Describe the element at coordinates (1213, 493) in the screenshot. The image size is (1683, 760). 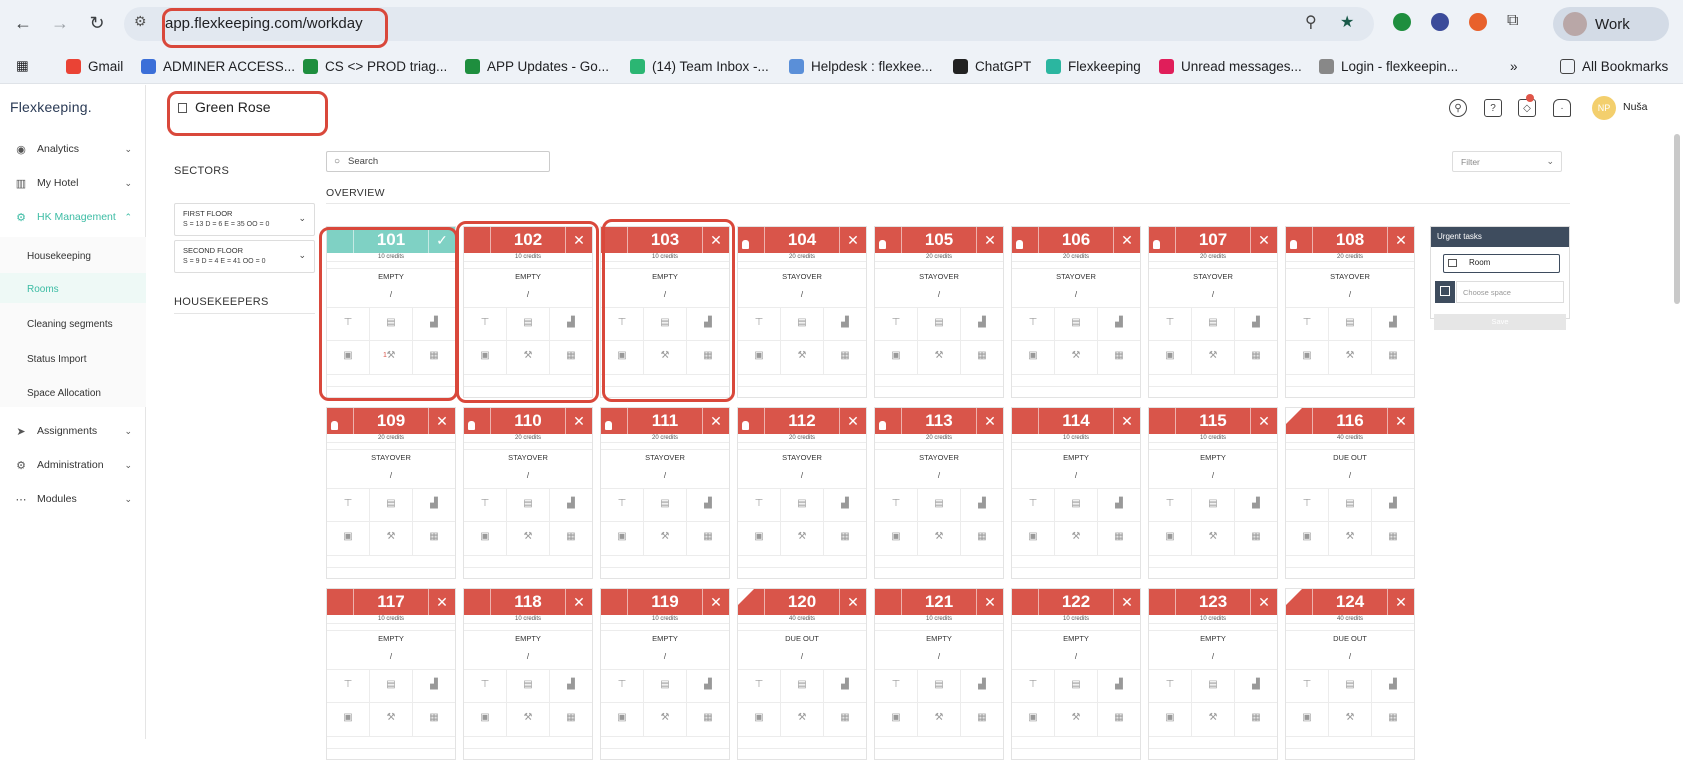
I see `room-card: 115 ✕ 10 credits EMPTY / ⊤ ▤ ▟ ▣ ⚒ ▦` at that location.